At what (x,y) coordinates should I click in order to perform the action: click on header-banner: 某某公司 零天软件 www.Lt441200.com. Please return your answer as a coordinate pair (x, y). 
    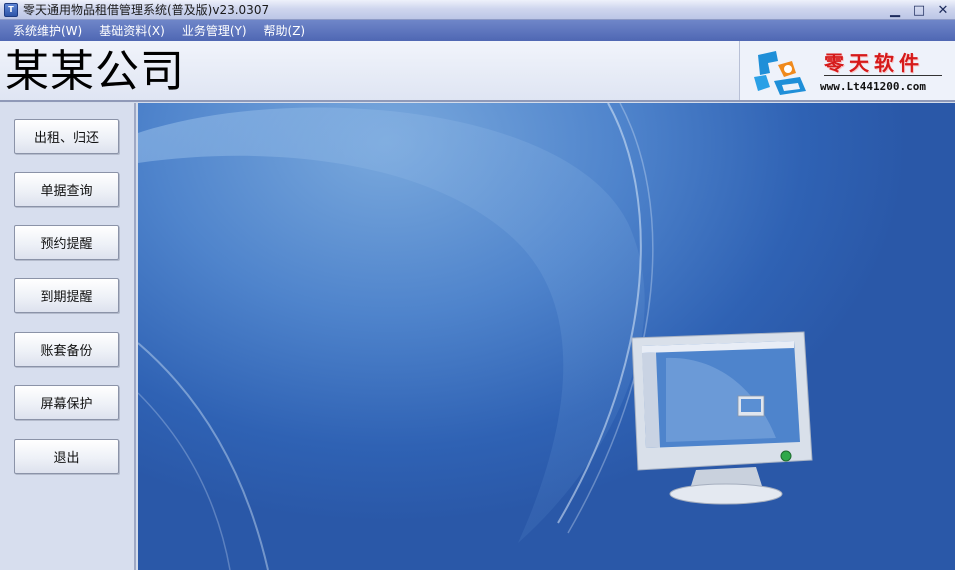
    Looking at the image, I should click on (477, 71).